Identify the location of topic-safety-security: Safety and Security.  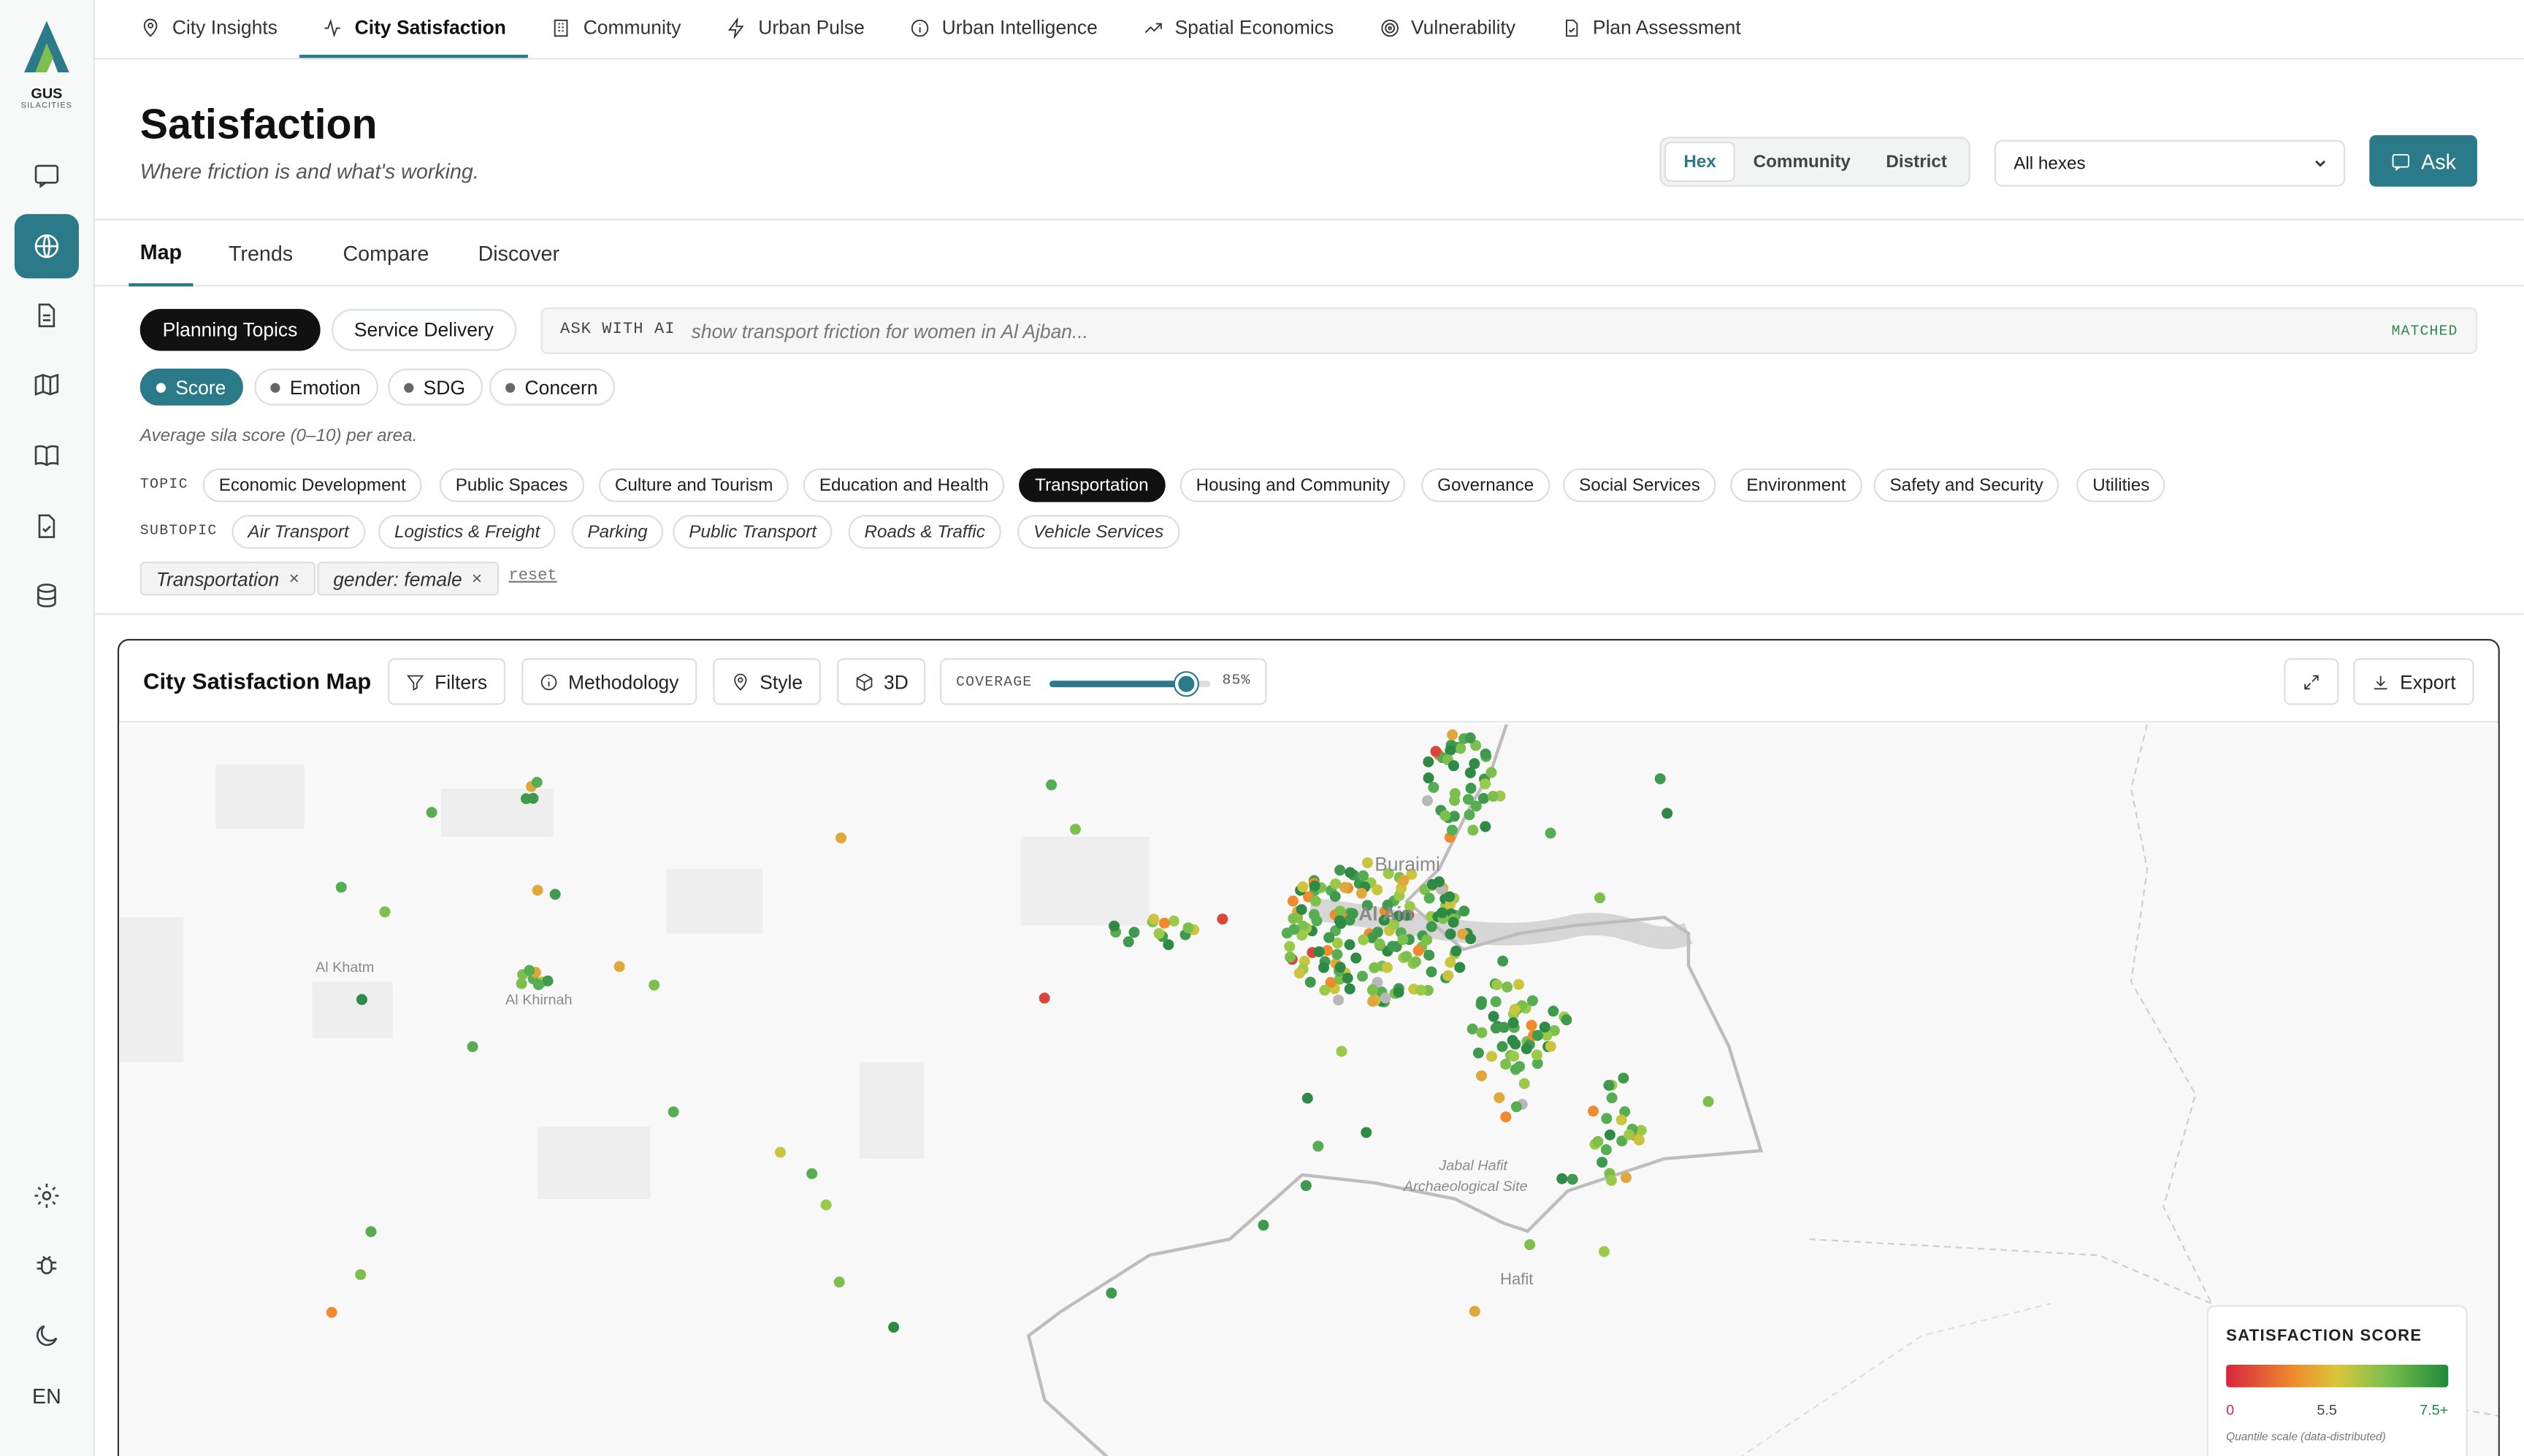
(1966, 485).